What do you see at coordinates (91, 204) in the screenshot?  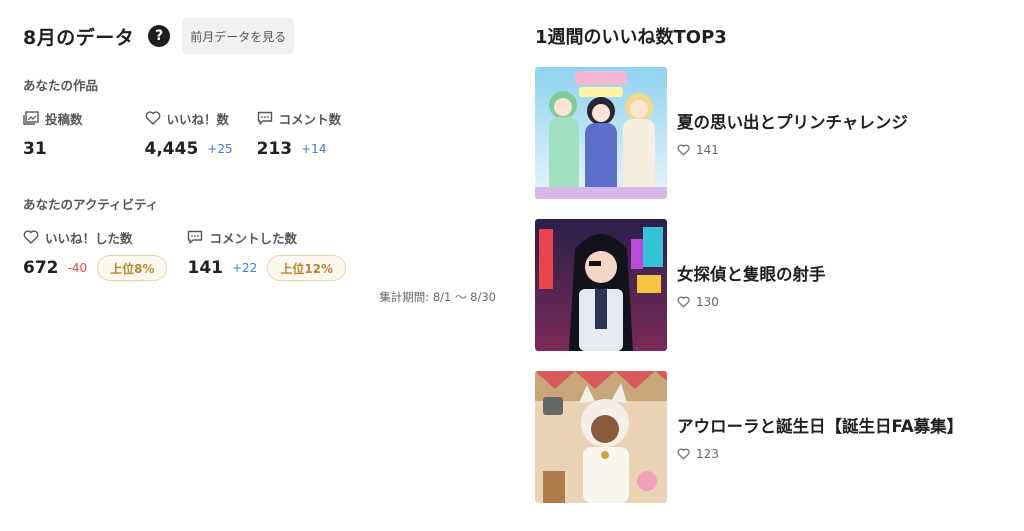 I see `activity-section-label: あなたのアクティビティ` at bounding box center [91, 204].